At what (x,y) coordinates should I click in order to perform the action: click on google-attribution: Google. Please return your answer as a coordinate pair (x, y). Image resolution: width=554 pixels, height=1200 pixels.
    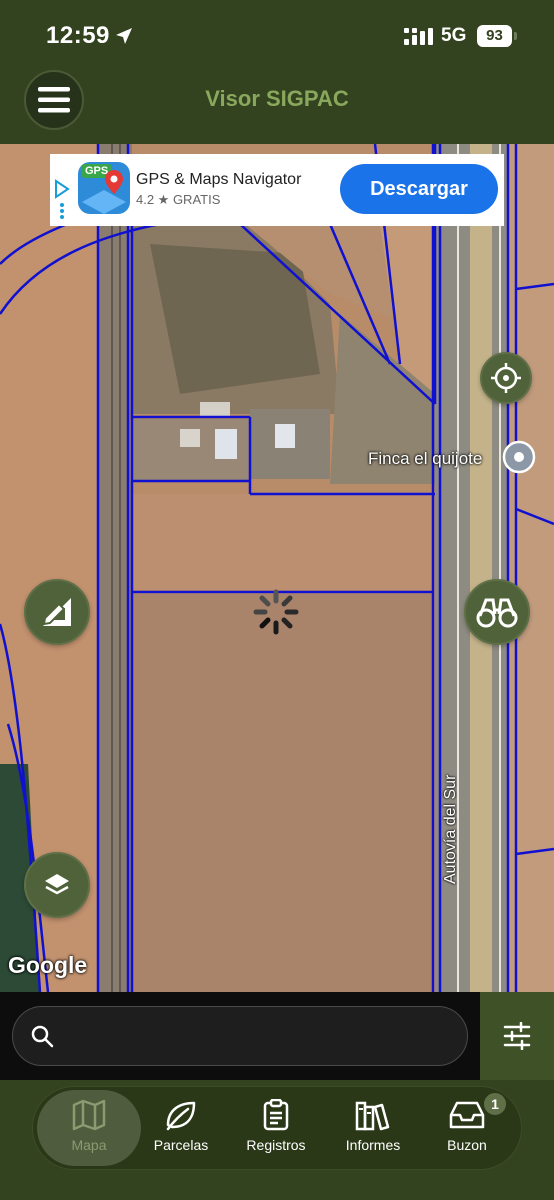
    Looking at the image, I should click on (48, 965).